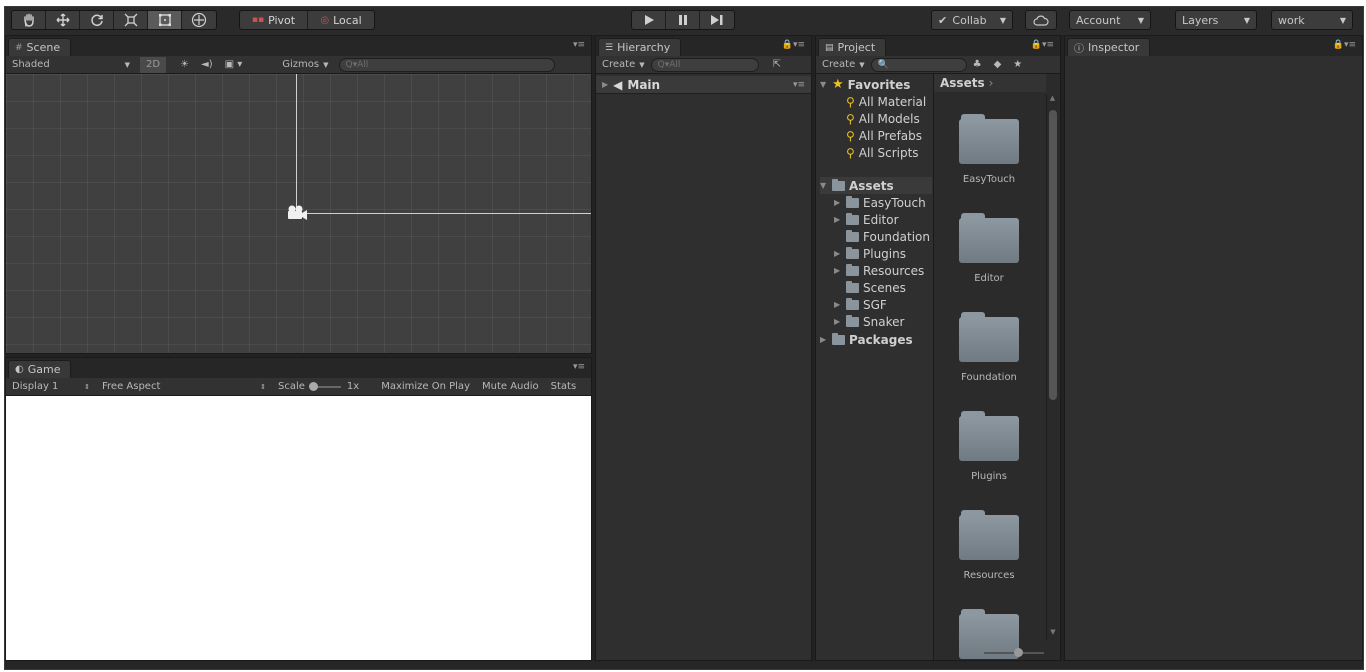  I want to click on scrollbar-thumb, so click(1053, 255).